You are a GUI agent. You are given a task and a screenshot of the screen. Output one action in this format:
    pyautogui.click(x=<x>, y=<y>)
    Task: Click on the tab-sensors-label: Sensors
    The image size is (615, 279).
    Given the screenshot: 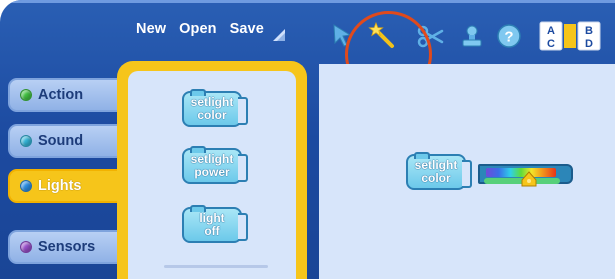 What is the action you would take?
    pyautogui.click(x=67, y=247)
    